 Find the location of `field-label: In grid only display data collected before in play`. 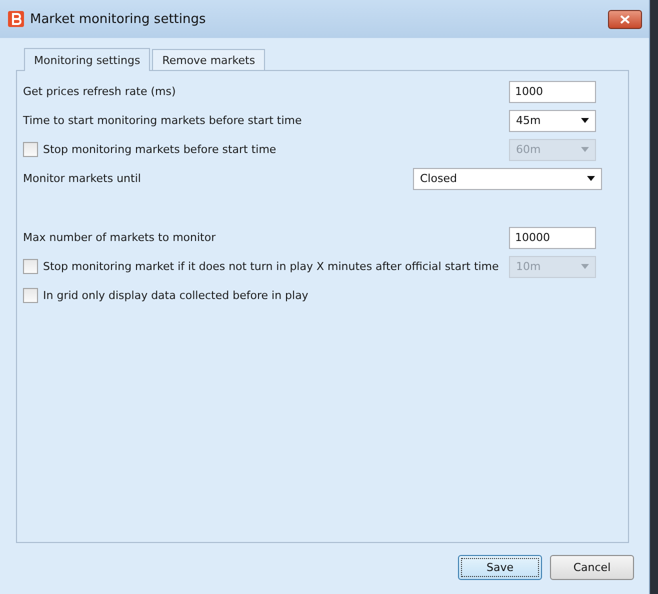

field-label: In grid only display data collected before in play is located at coordinates (175, 295).